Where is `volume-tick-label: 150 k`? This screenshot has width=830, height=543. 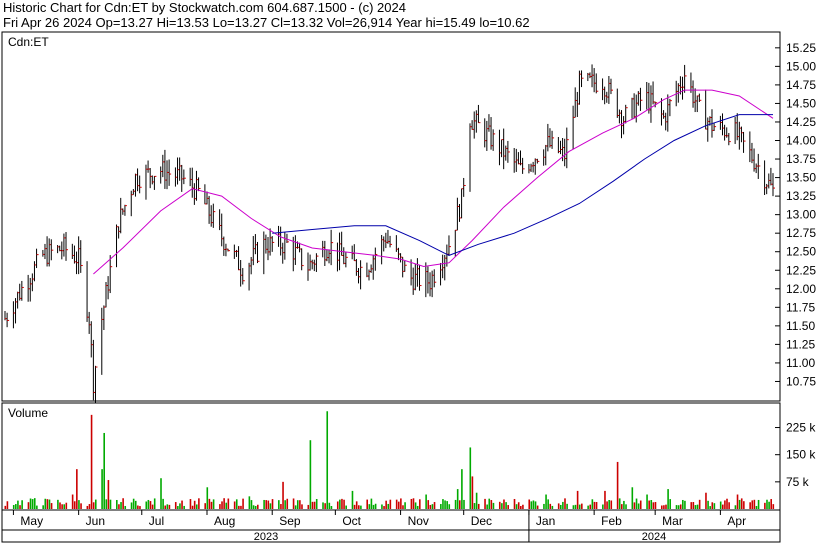
volume-tick-label: 150 k is located at coordinates (801, 455).